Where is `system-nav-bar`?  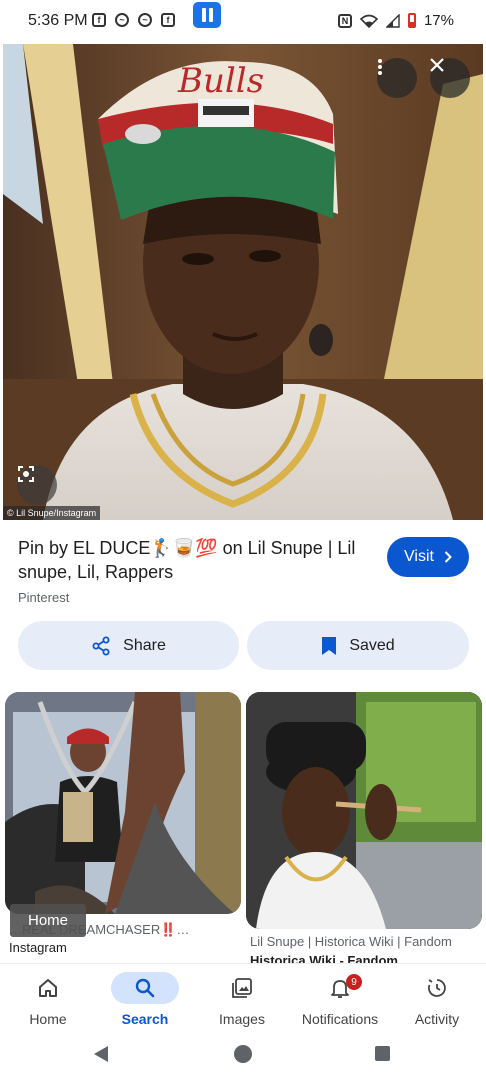
system-nav-bar is located at coordinates (243, 1057).